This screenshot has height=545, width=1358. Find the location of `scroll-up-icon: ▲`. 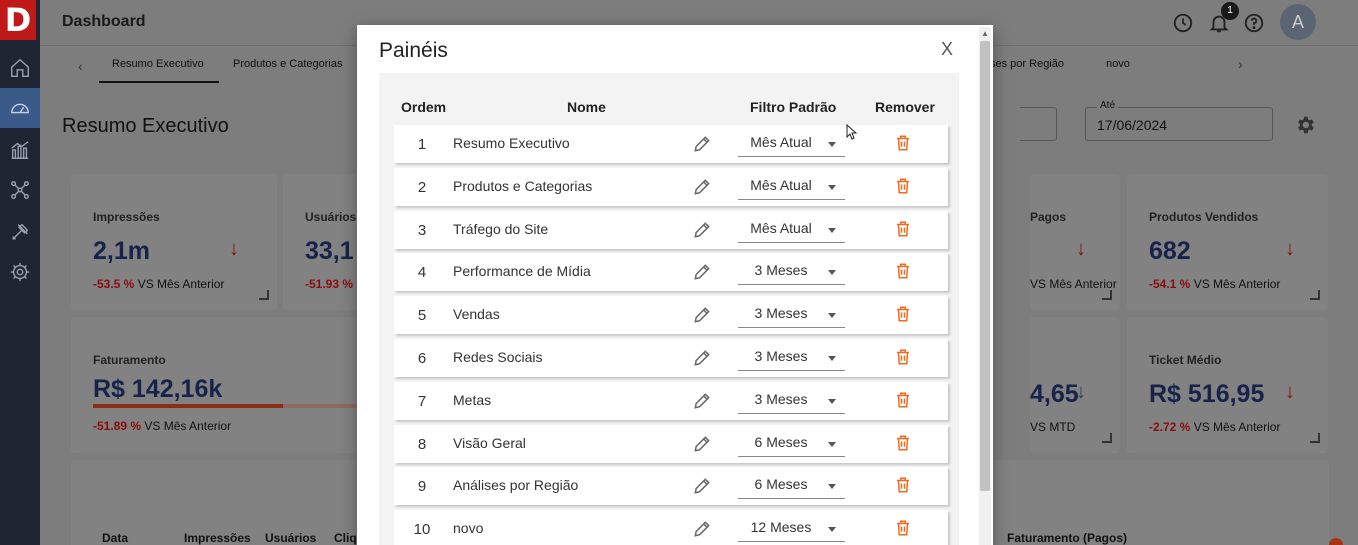

scroll-up-icon: ▲ is located at coordinates (985, 33).